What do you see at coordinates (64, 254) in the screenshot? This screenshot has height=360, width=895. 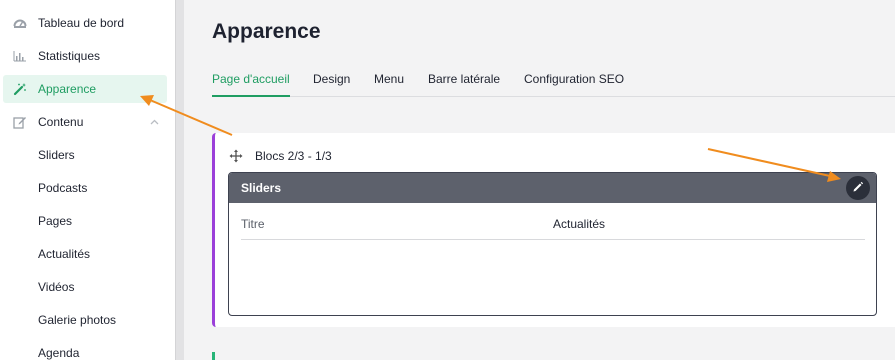 I see `sidebar-subitem-actualites: Actualités` at bounding box center [64, 254].